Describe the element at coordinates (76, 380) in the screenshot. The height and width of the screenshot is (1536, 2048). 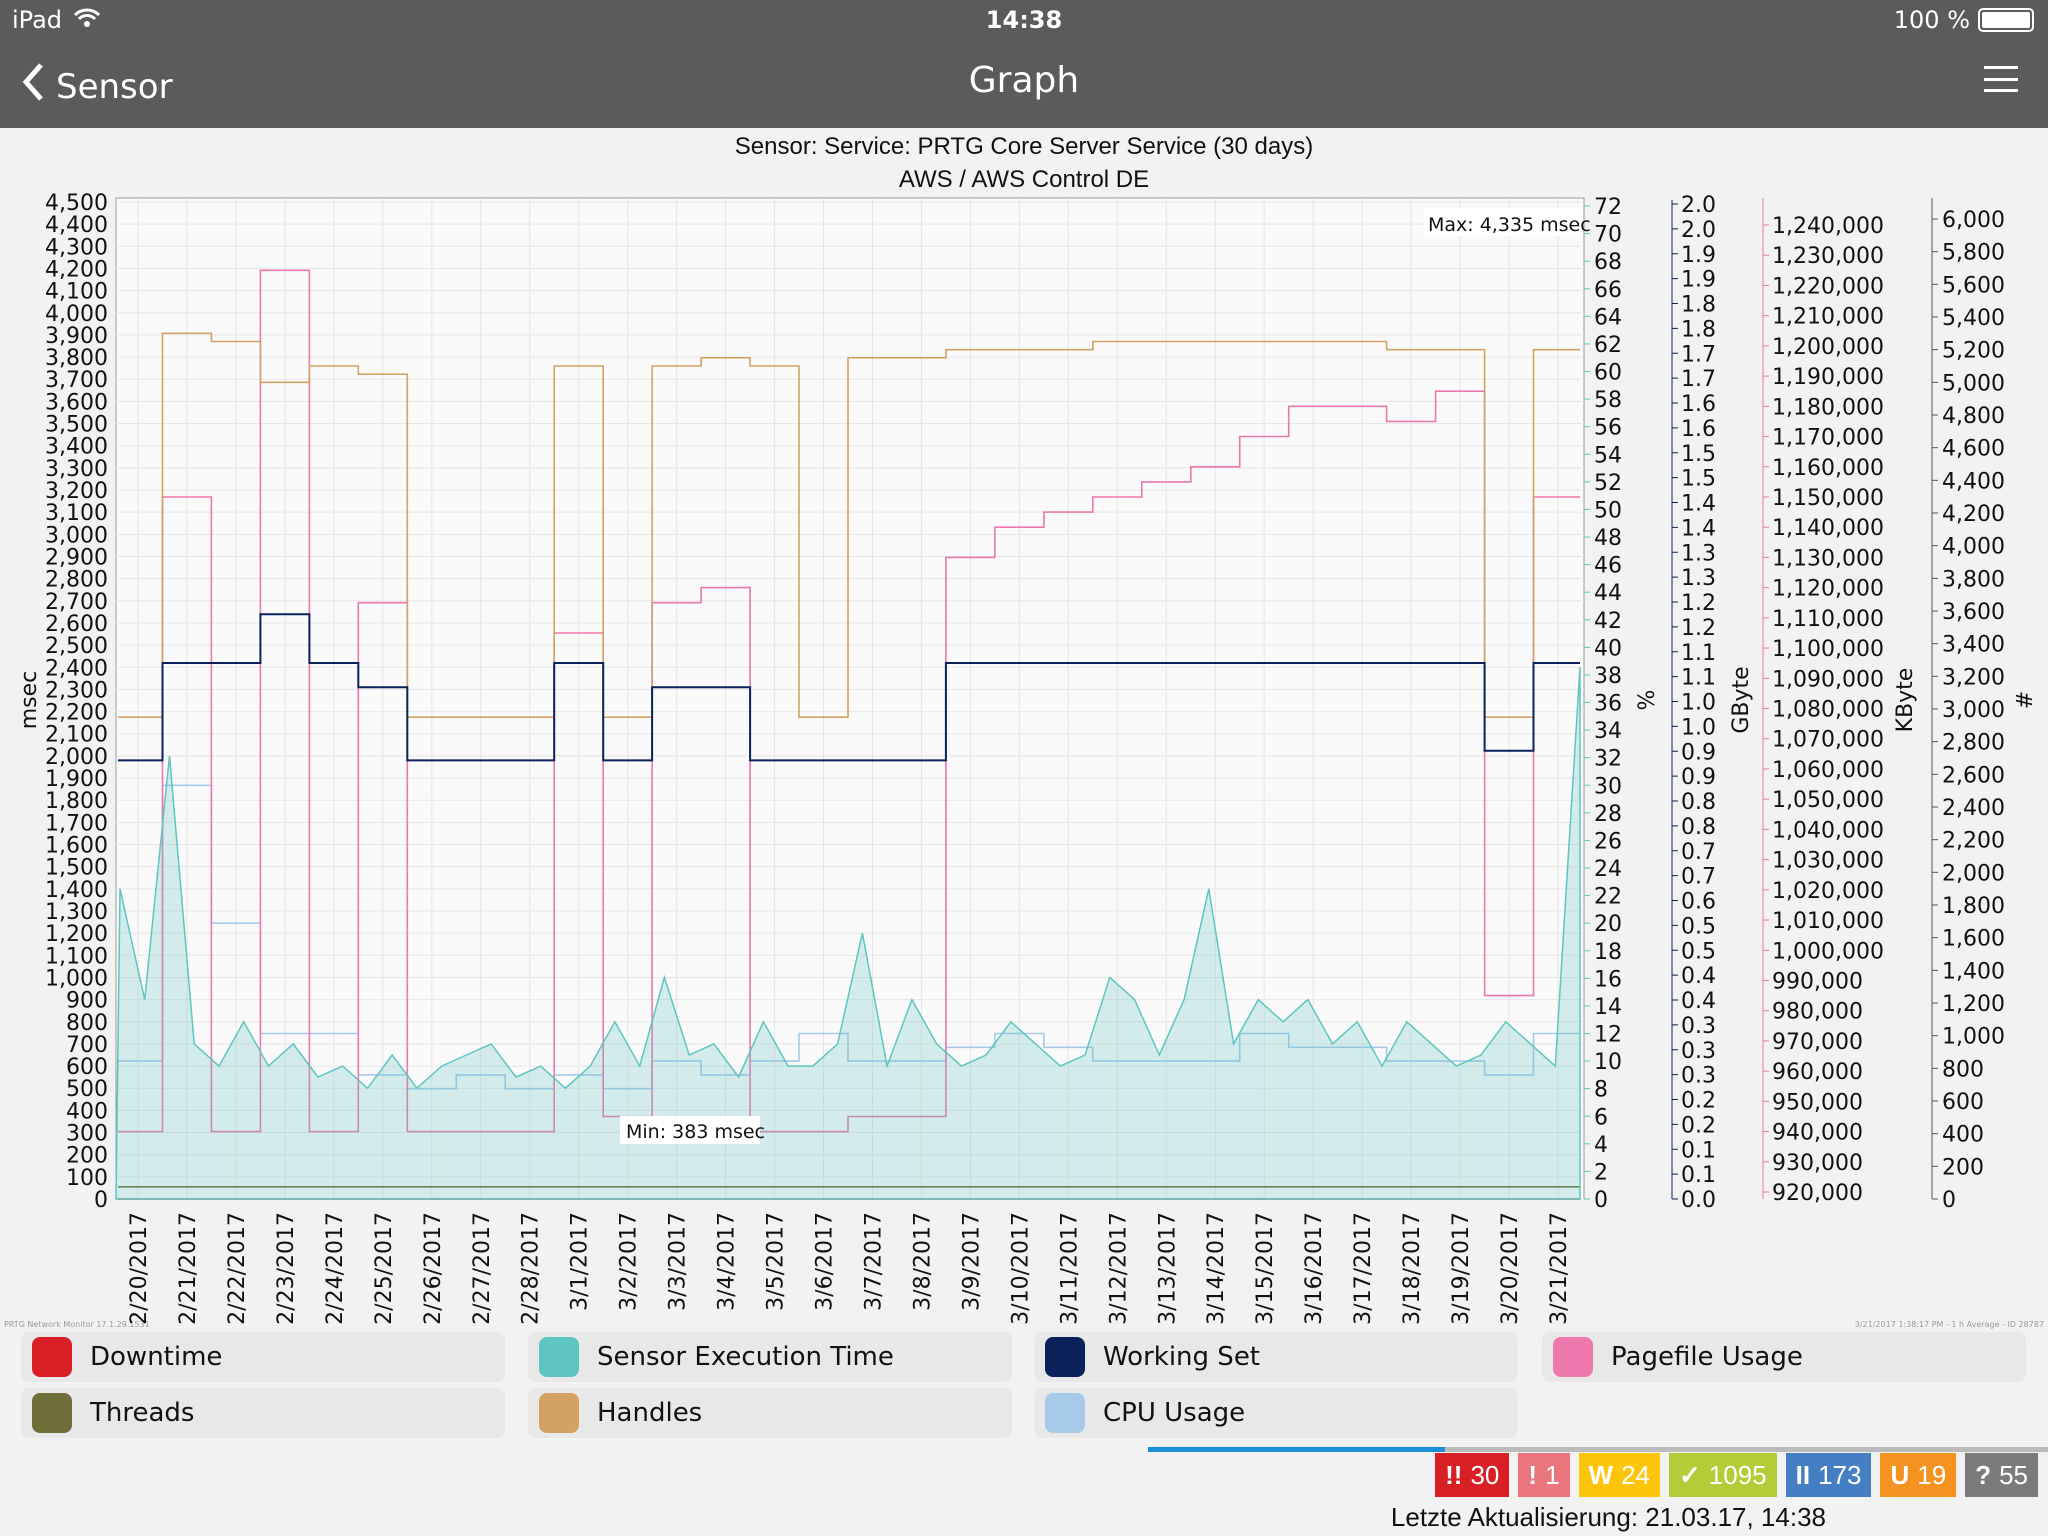
I see `msec-tick-label: 3,700` at that location.